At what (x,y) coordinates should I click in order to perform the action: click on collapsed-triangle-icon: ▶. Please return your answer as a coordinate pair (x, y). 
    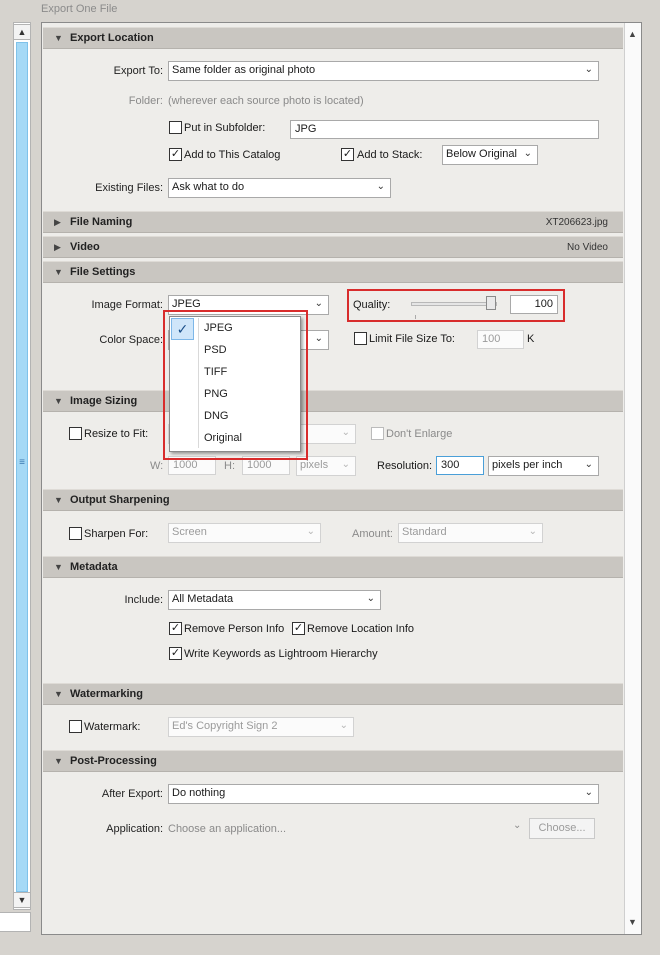
    Looking at the image, I should click on (57, 247).